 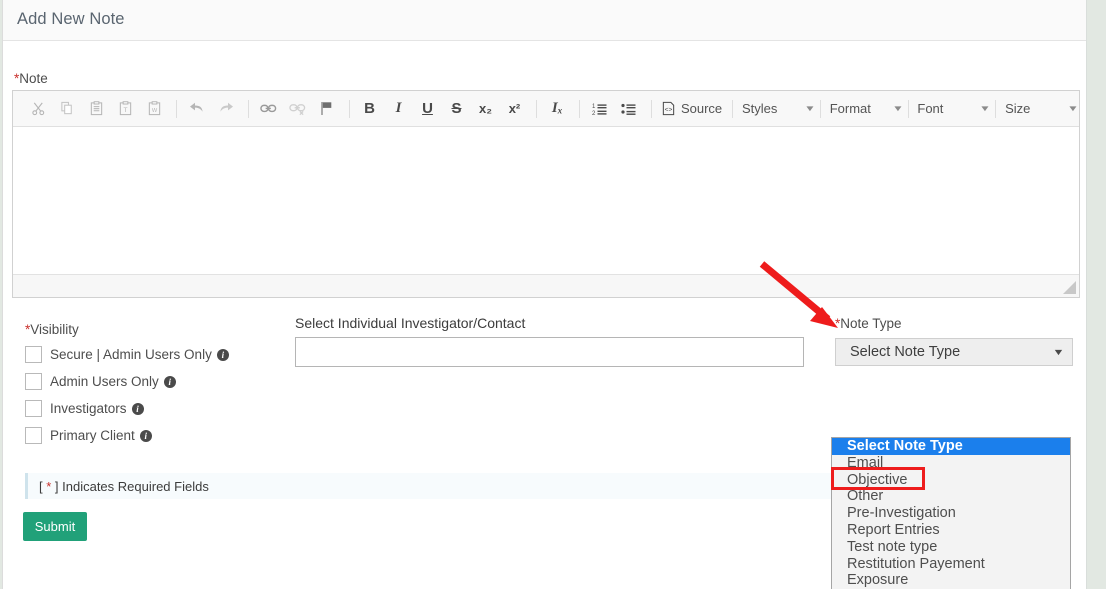 What do you see at coordinates (33, 381) in the screenshot?
I see `checkbox-admin-users-only` at bounding box center [33, 381].